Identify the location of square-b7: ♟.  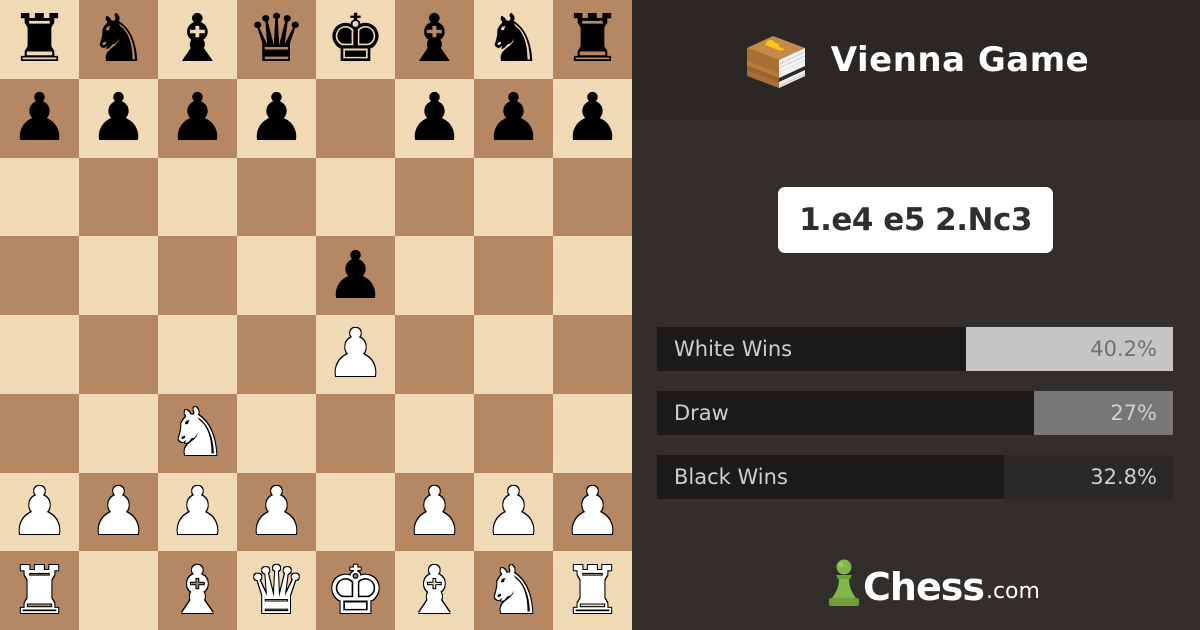
(118, 118).